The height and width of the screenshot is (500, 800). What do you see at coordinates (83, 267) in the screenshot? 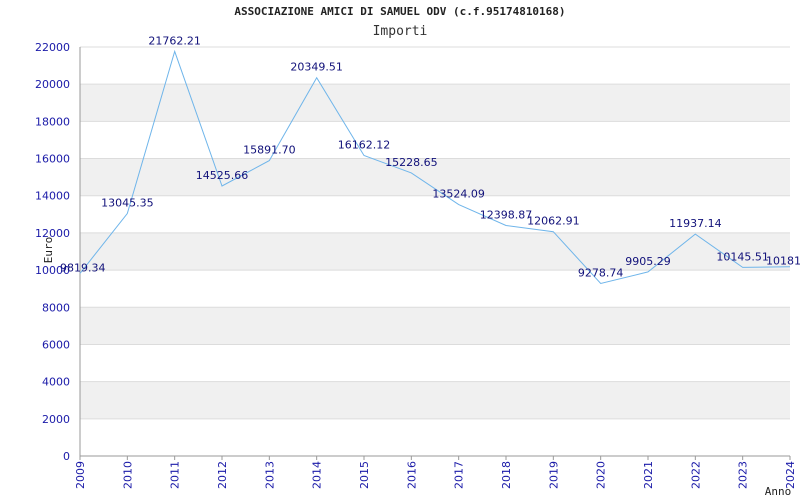
I see `data-label: 9819.34` at bounding box center [83, 267].